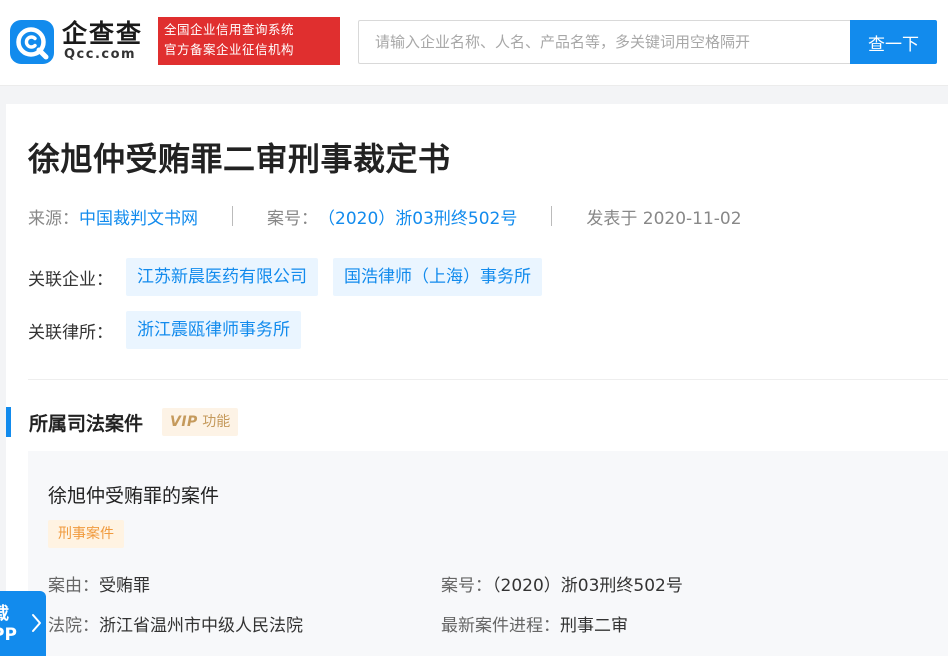 This screenshot has width=948, height=656. I want to click on case-number-field: 案号：（2020）浙03刑终502号, so click(562, 583).